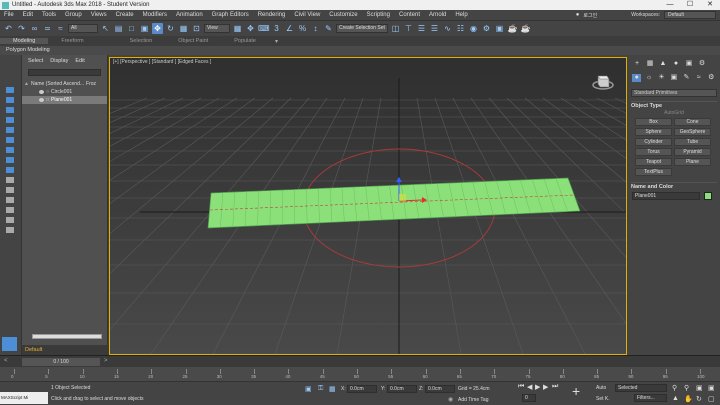 The height and width of the screenshot is (405, 720). Describe the element at coordinates (708, 196) in the screenshot. I see `object-color-swatch` at that location.